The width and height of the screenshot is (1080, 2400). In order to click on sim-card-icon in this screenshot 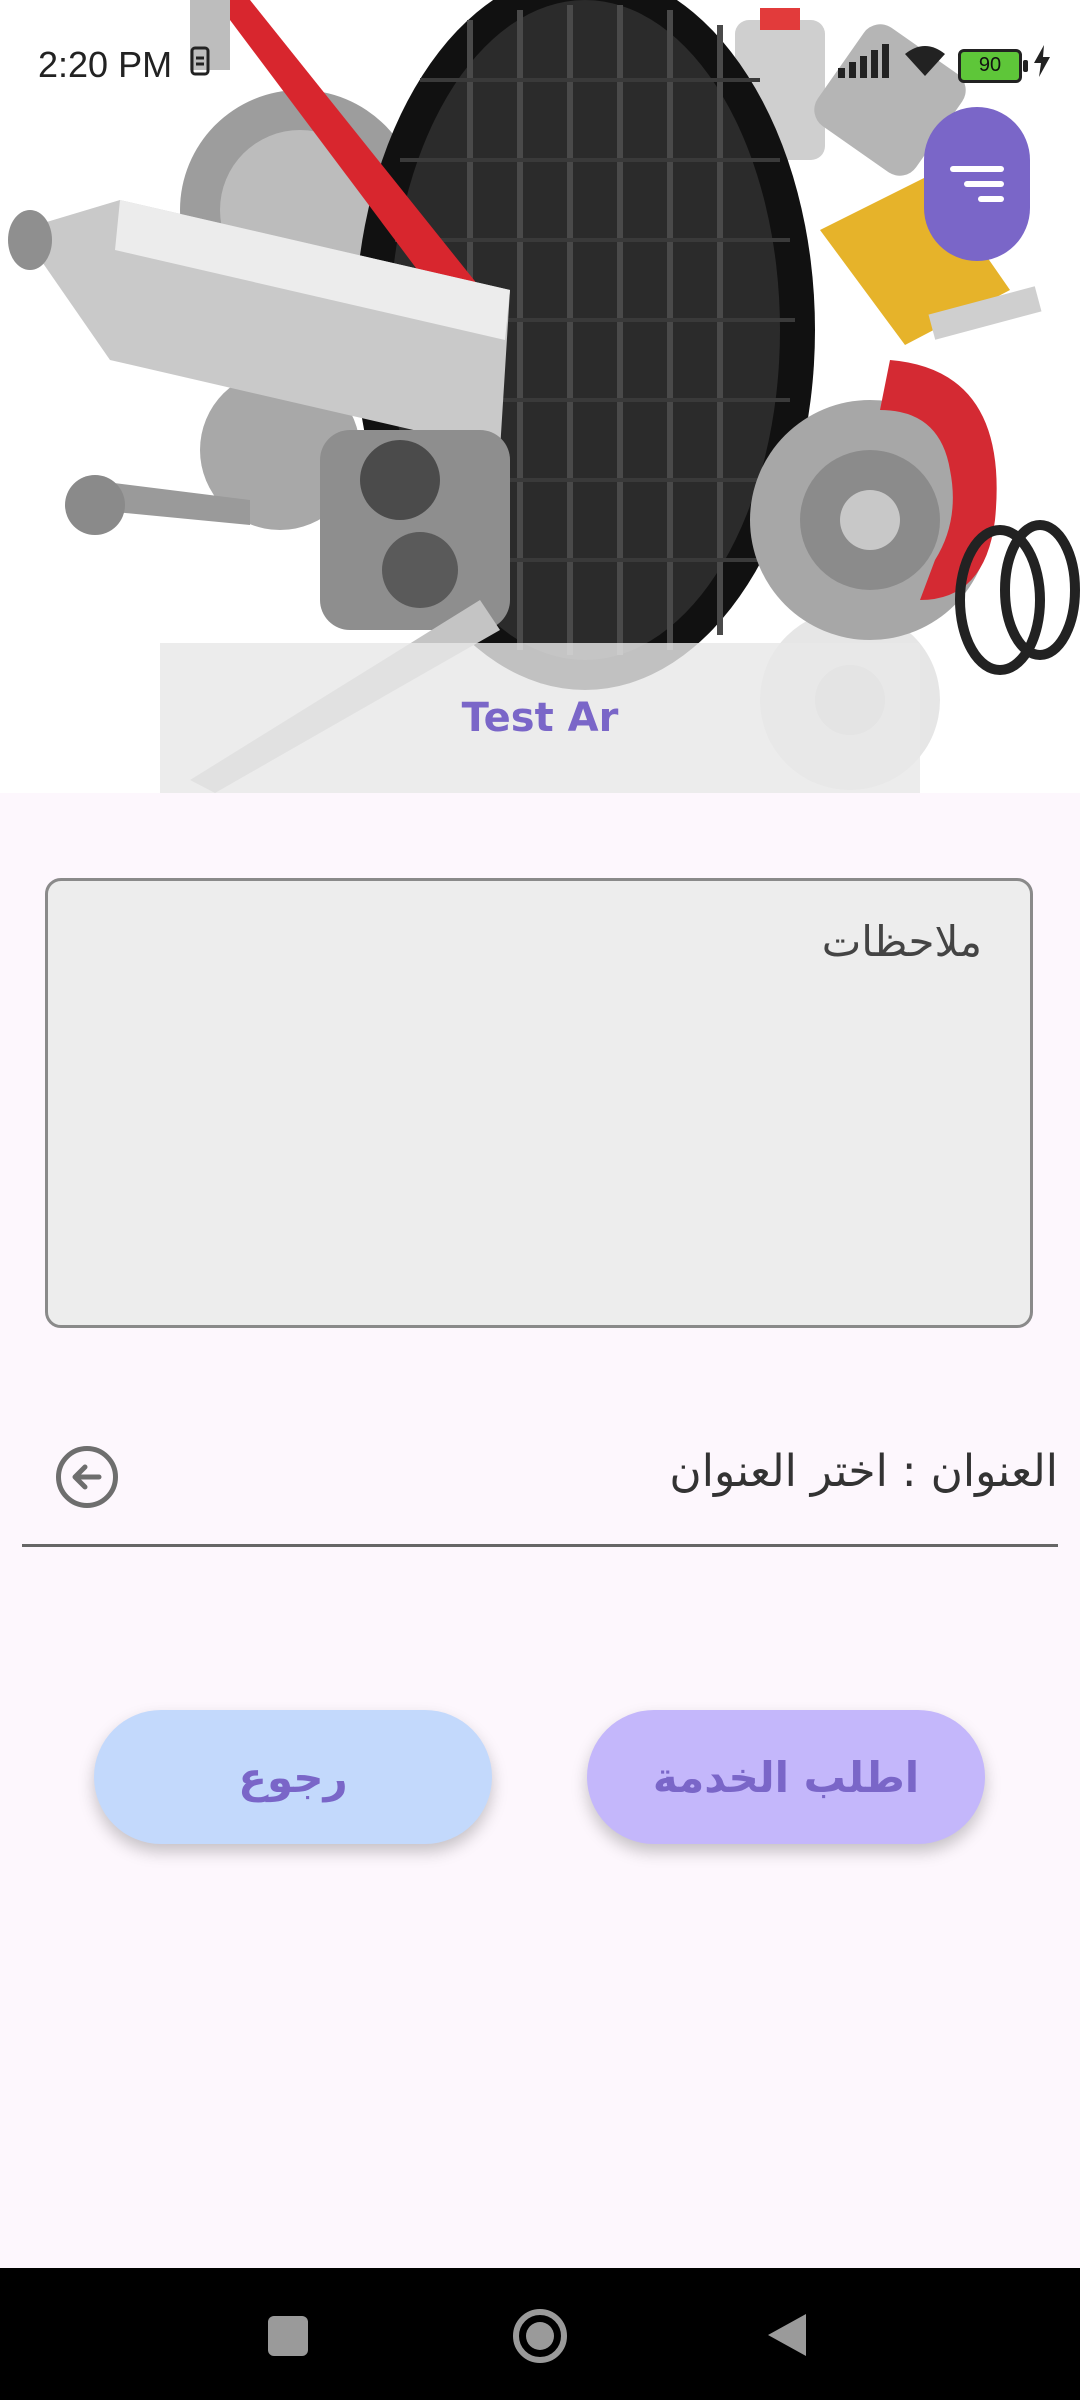, I will do `click(200, 65)`.